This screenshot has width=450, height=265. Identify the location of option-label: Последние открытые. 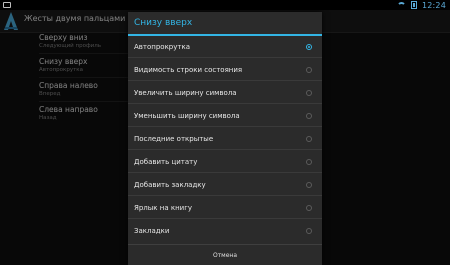
(174, 139).